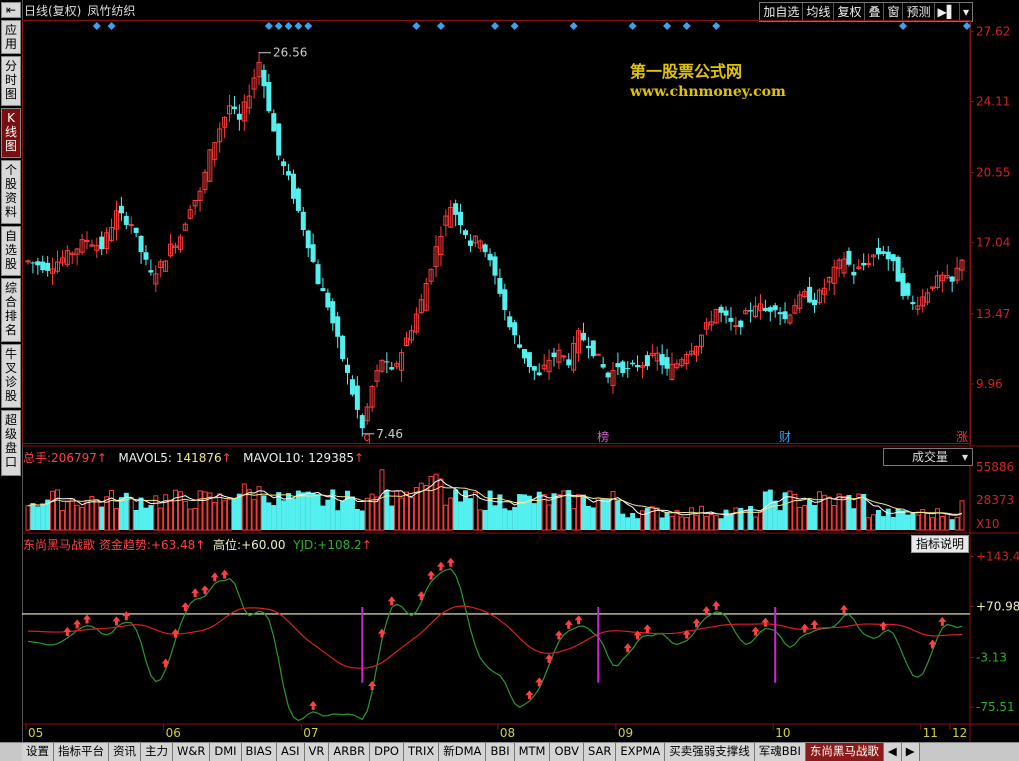 This screenshot has height=761, width=1019. Describe the element at coordinates (259, 752) in the screenshot. I see `tab-6: BIAS` at that location.